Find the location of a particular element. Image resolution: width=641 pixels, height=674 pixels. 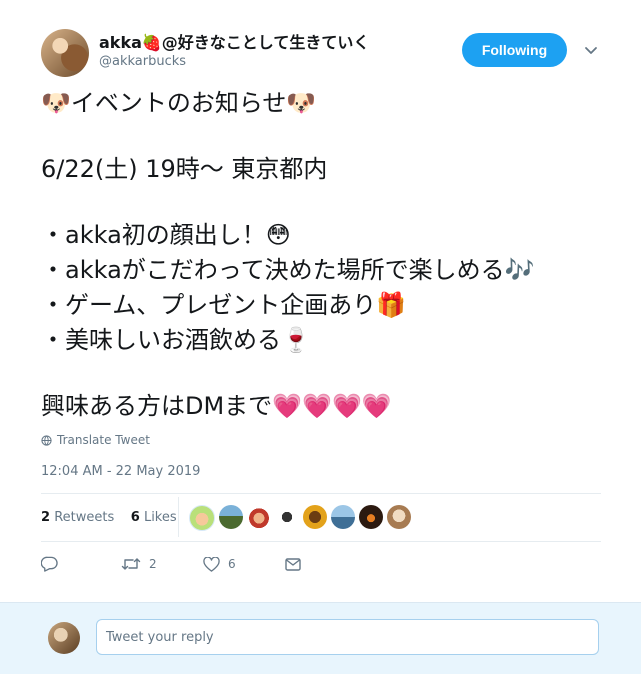

likes-stat: 6 Likes is located at coordinates (154, 517).